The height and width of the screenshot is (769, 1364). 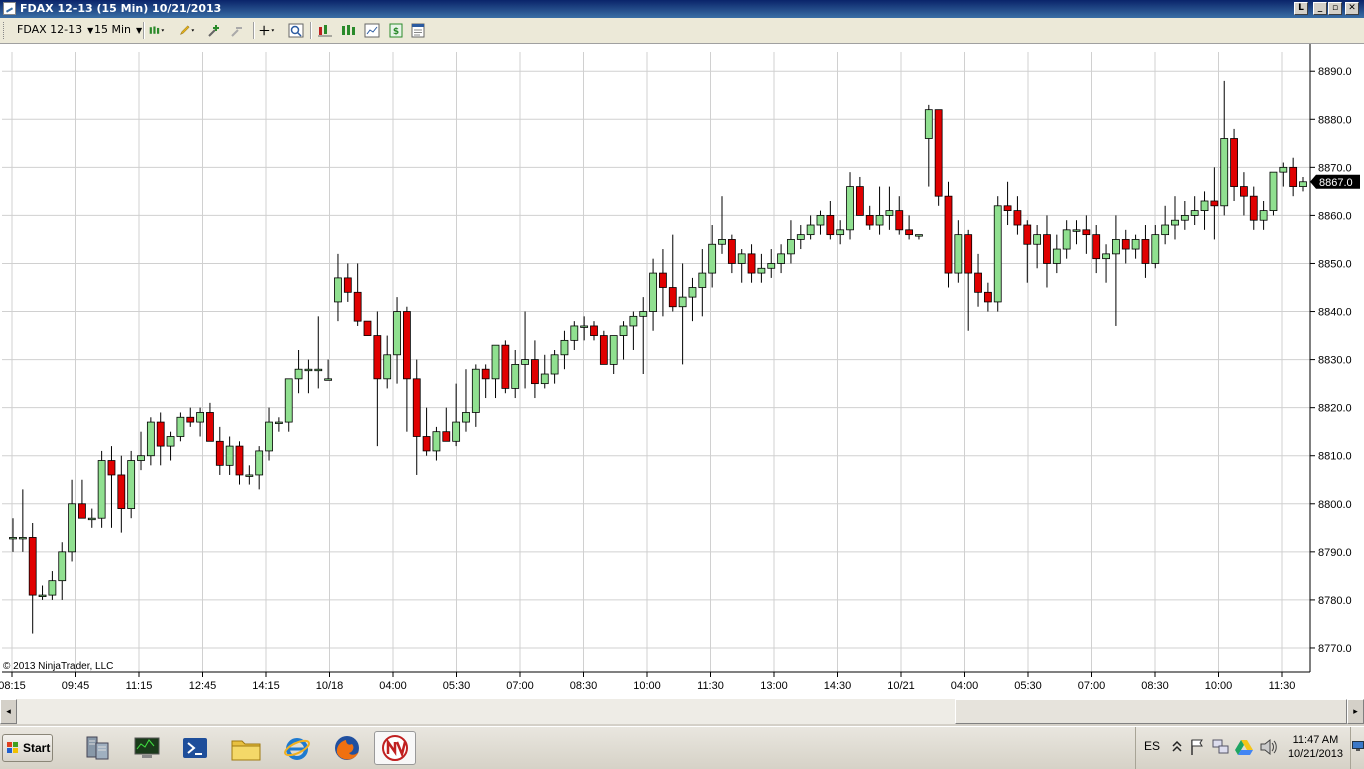 I want to click on show-desktop-button, so click(x=1357, y=748).